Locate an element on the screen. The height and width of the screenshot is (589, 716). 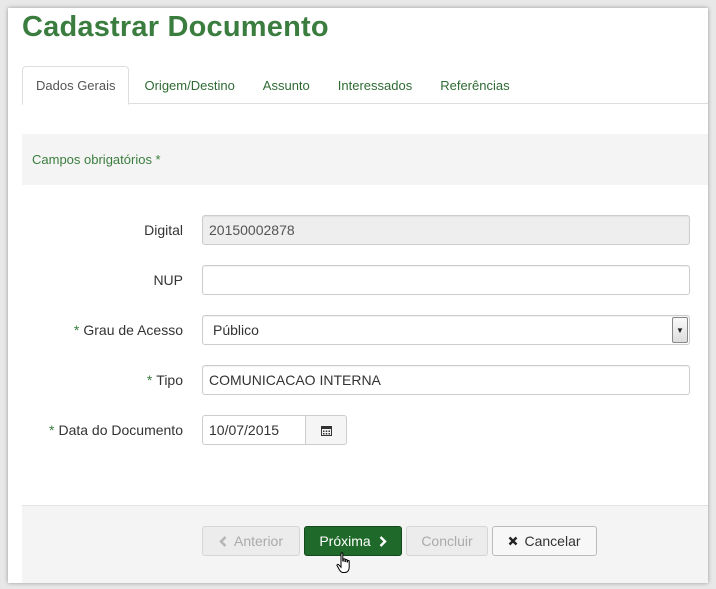
select-arrow-icon: ▼ is located at coordinates (680, 330).